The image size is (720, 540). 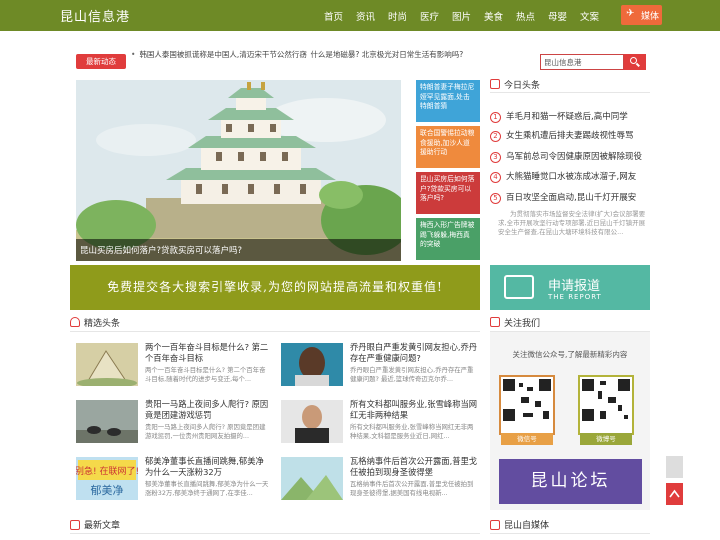 I want to click on picks-icon, so click(x=75, y=322).